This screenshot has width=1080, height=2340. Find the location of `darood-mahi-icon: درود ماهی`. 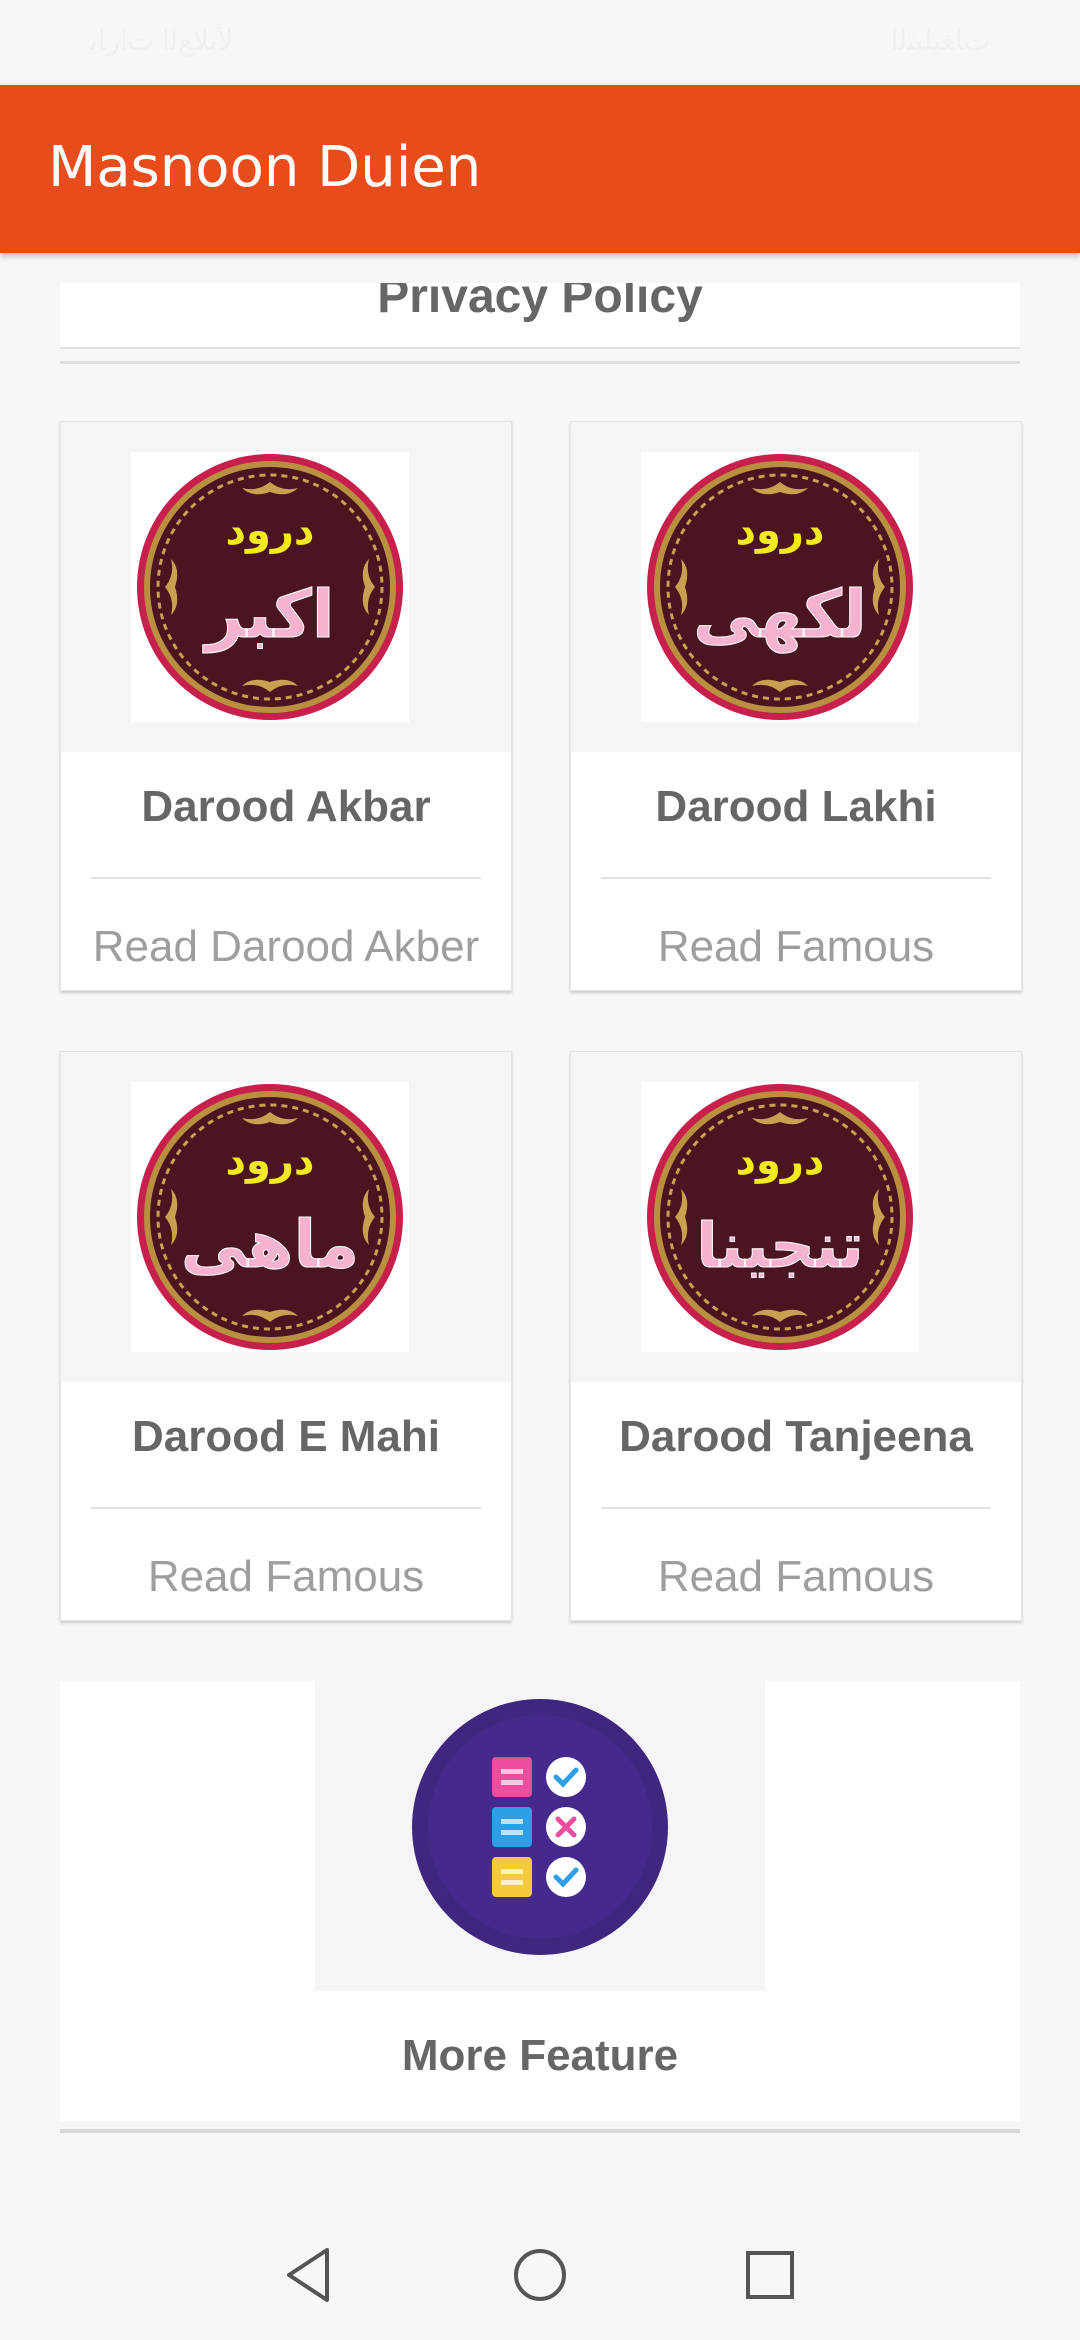

darood-mahi-icon: درود ماهی is located at coordinates (270, 1217).